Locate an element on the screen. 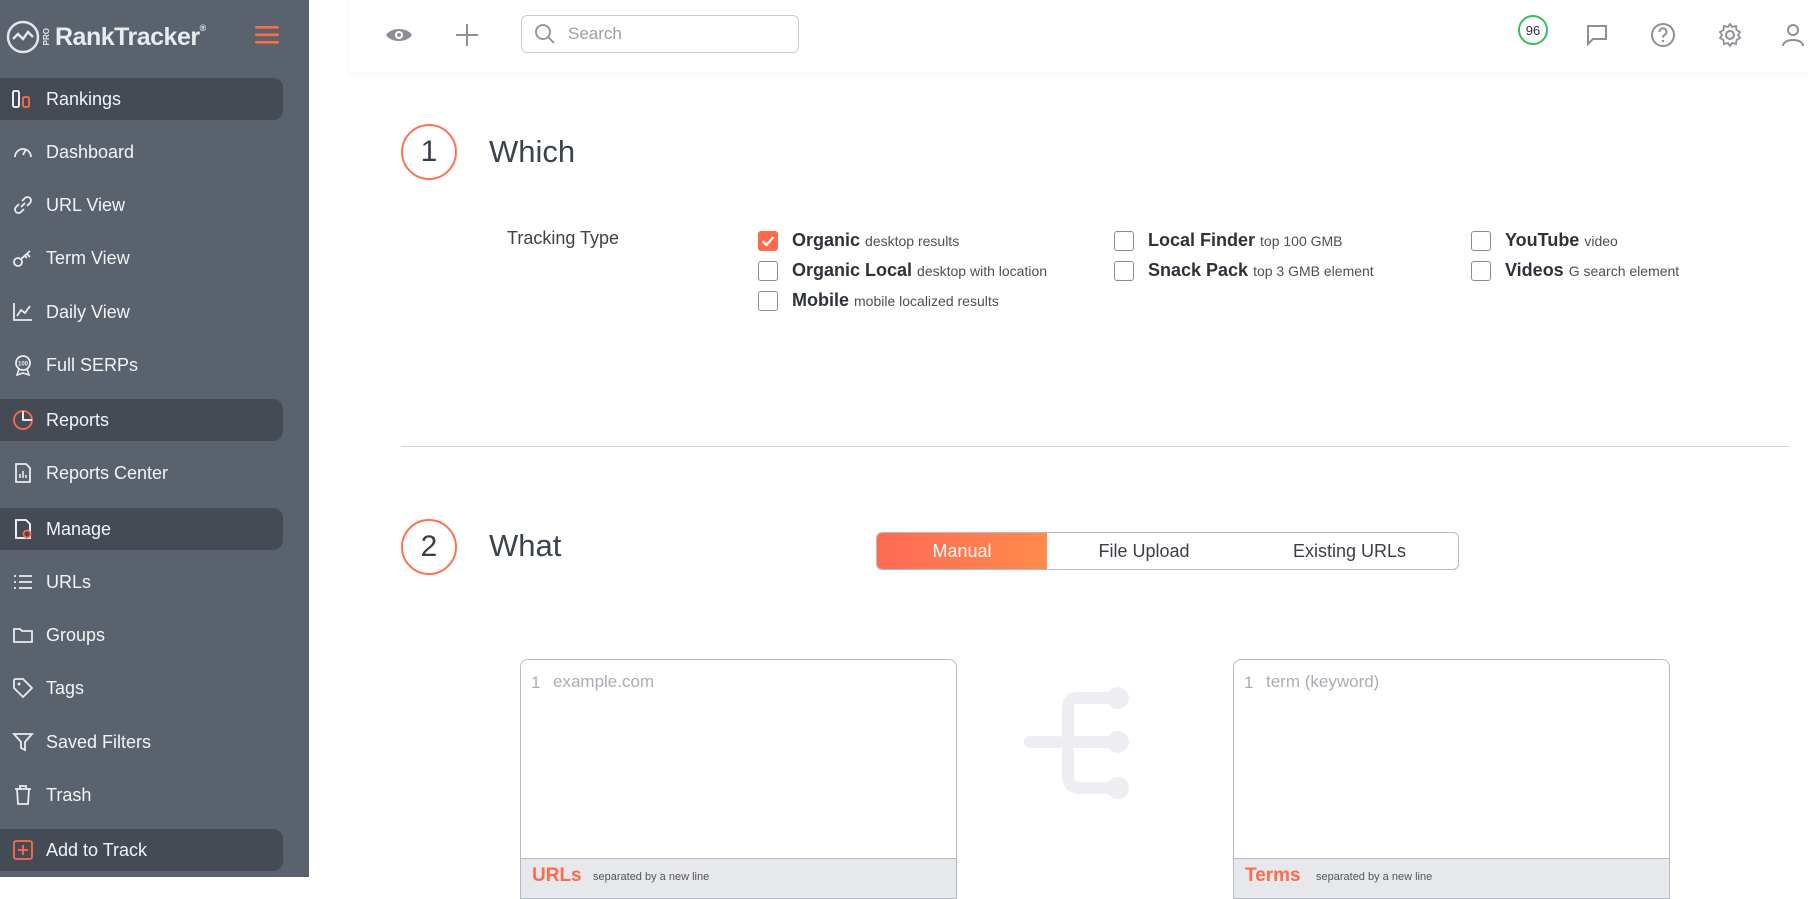 This screenshot has width=1808, height=899. option-mobile: Mobile mobile localized results is located at coordinates (878, 300).